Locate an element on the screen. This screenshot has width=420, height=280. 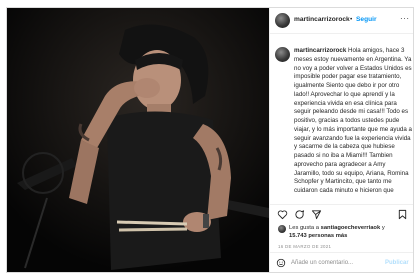
caption-avatar is located at coordinates (282, 54).